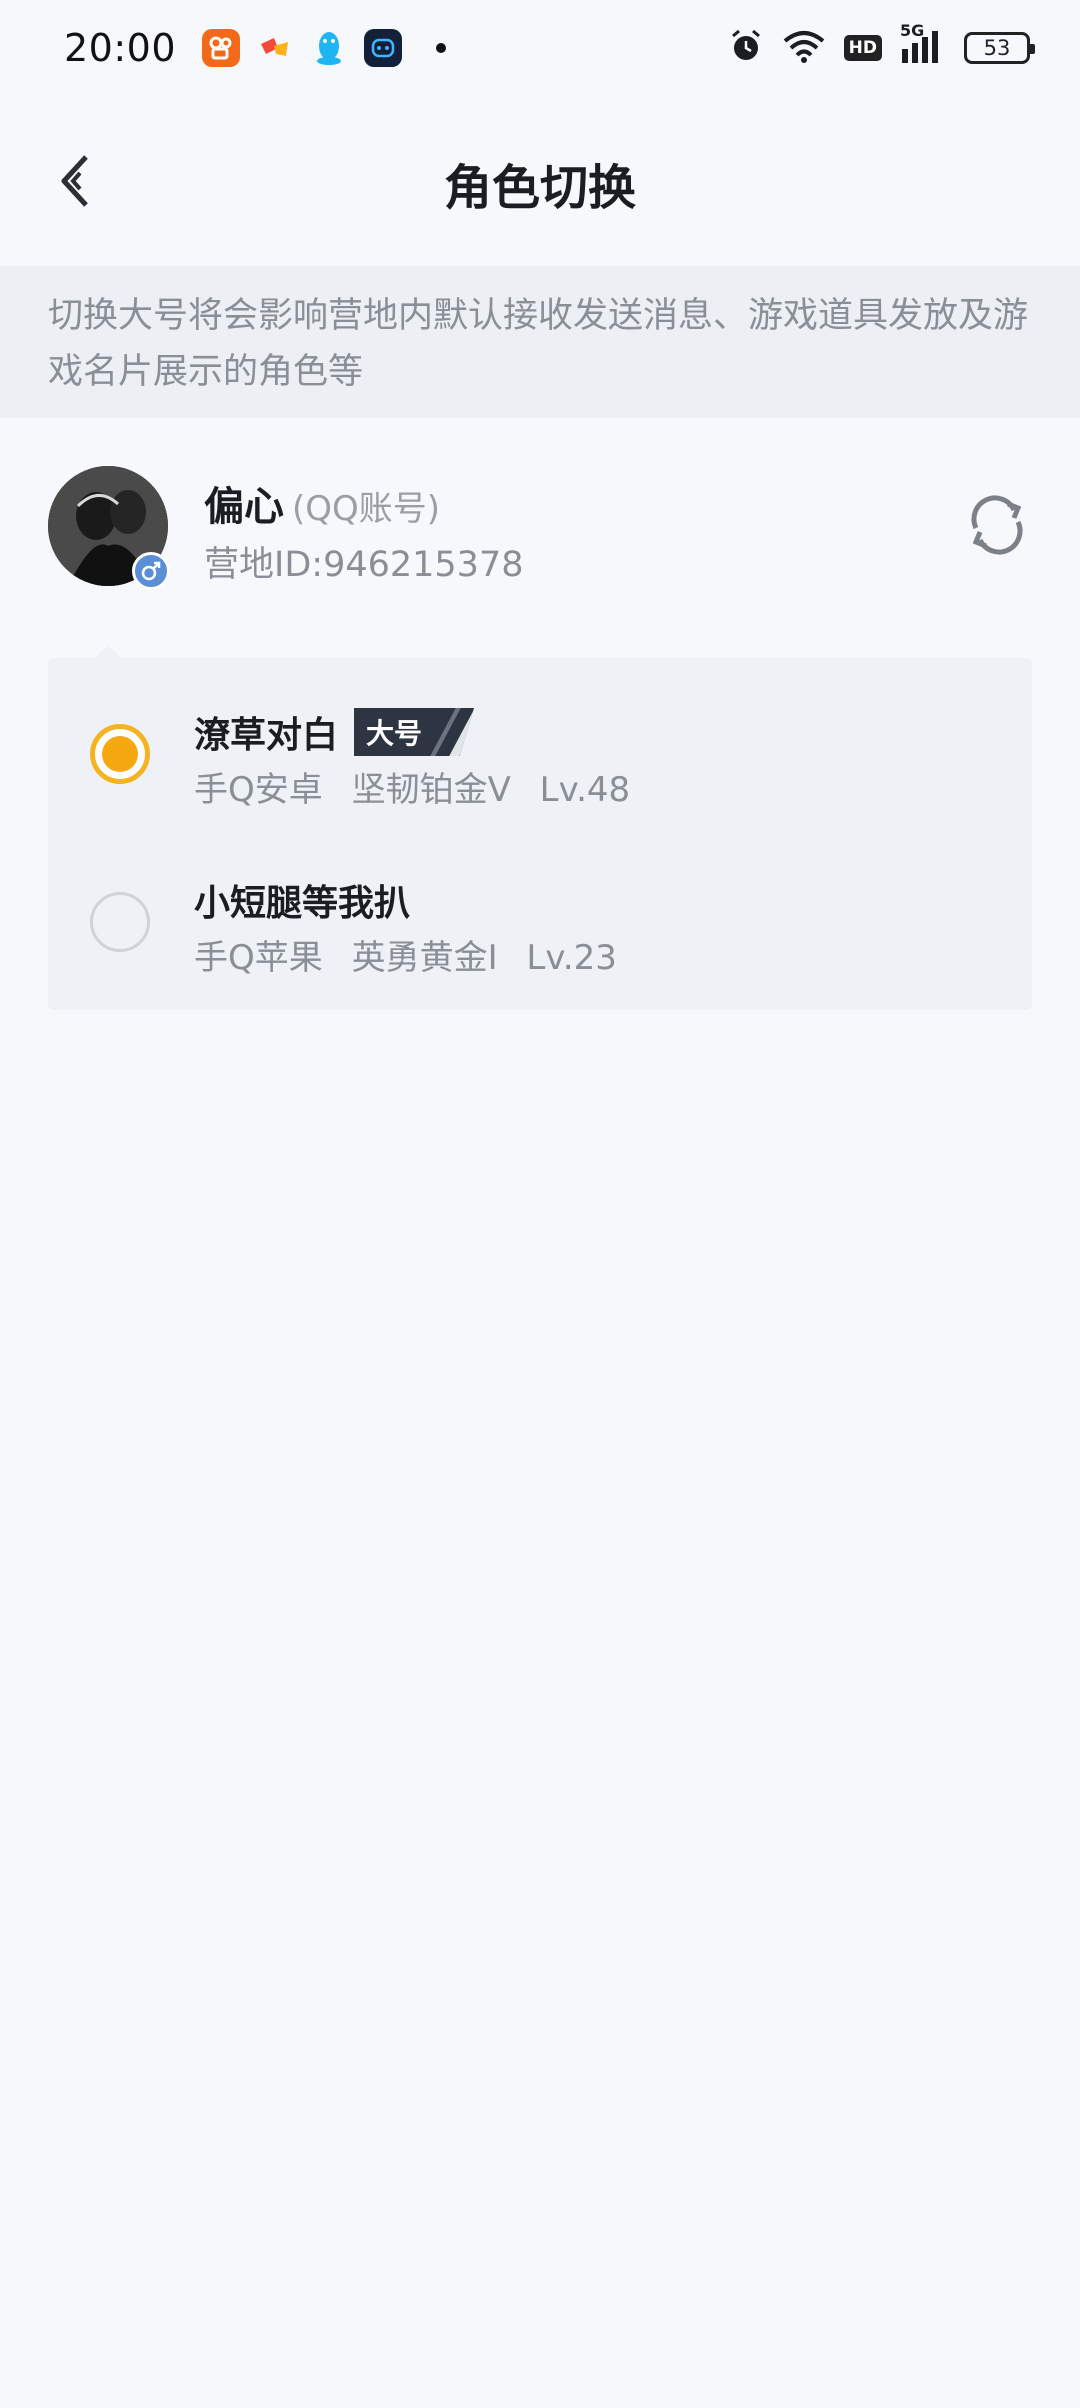 The width and height of the screenshot is (1080, 2408). What do you see at coordinates (120, 922) in the screenshot?
I see `radio-unselected` at bounding box center [120, 922].